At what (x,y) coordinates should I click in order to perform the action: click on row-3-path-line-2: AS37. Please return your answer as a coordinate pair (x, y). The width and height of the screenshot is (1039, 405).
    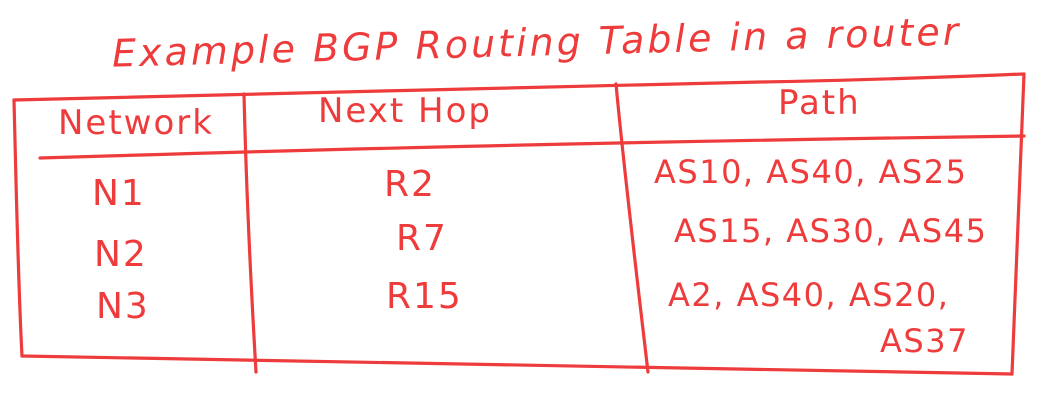
    Looking at the image, I should click on (924, 341).